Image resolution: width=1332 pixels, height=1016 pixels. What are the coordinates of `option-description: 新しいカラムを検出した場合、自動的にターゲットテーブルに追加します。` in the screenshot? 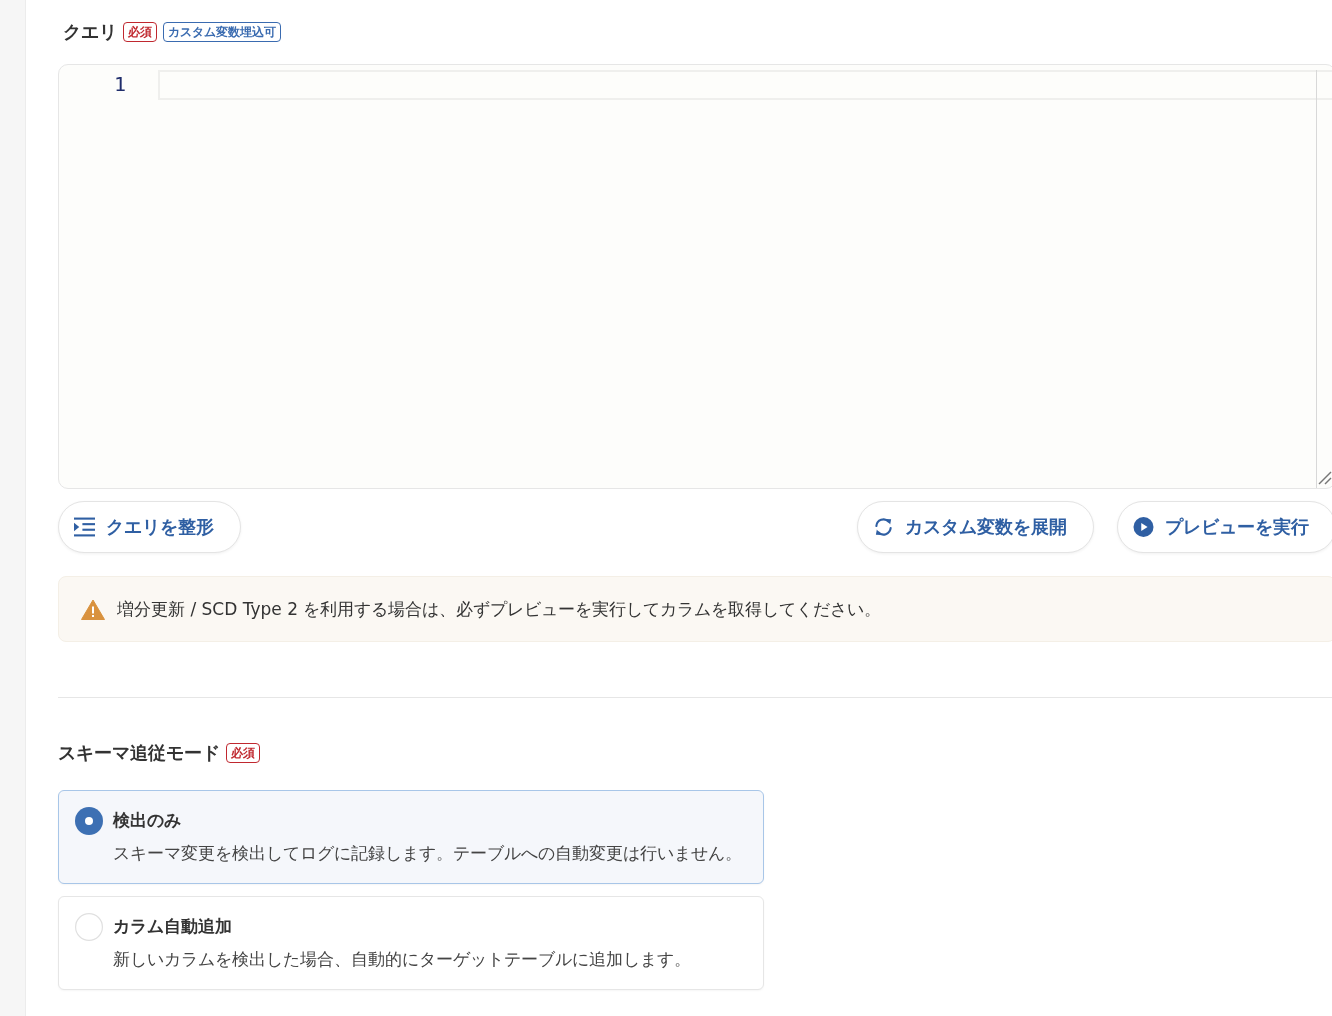 It's located at (402, 959).